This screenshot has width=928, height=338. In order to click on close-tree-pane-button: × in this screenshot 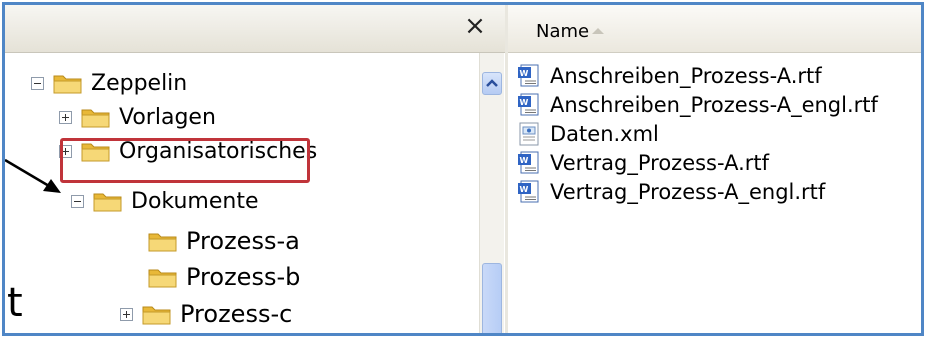, I will do `click(475, 26)`.